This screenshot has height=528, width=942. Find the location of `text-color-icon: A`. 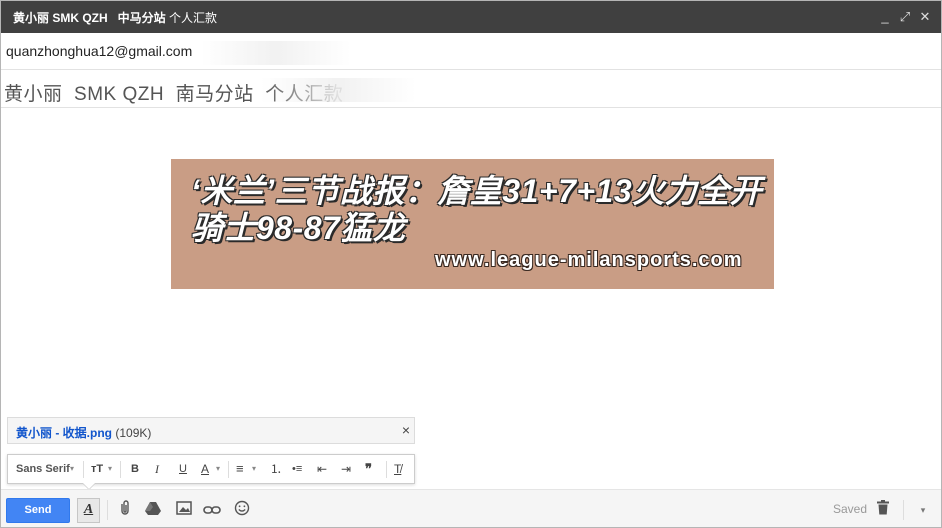

text-color-icon: A is located at coordinates (205, 469).